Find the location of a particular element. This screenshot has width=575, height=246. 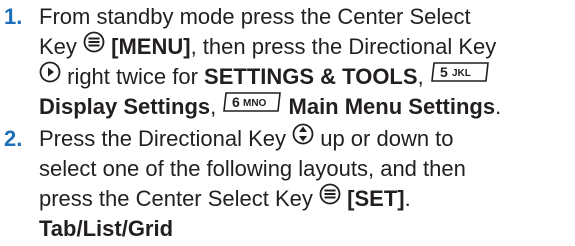

layout-options: Tab/List/Grid is located at coordinates (106, 228).